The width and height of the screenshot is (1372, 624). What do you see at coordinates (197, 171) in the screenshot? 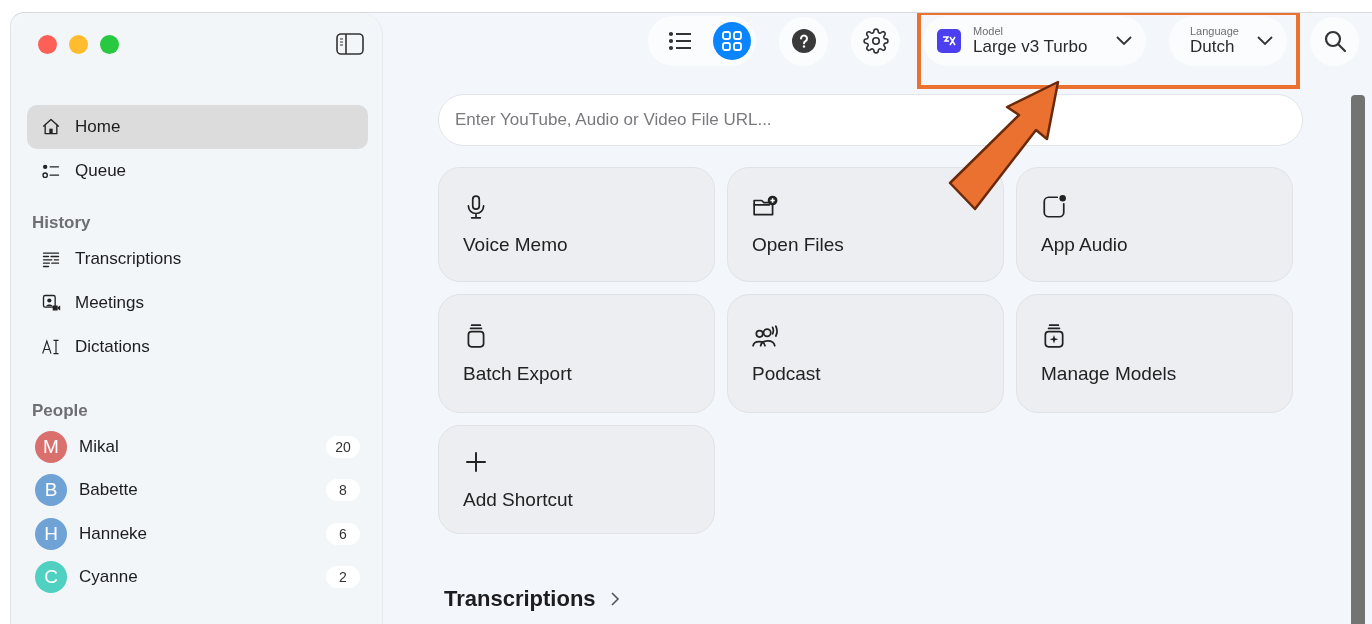
I see `sidebar-item: Queue` at bounding box center [197, 171].